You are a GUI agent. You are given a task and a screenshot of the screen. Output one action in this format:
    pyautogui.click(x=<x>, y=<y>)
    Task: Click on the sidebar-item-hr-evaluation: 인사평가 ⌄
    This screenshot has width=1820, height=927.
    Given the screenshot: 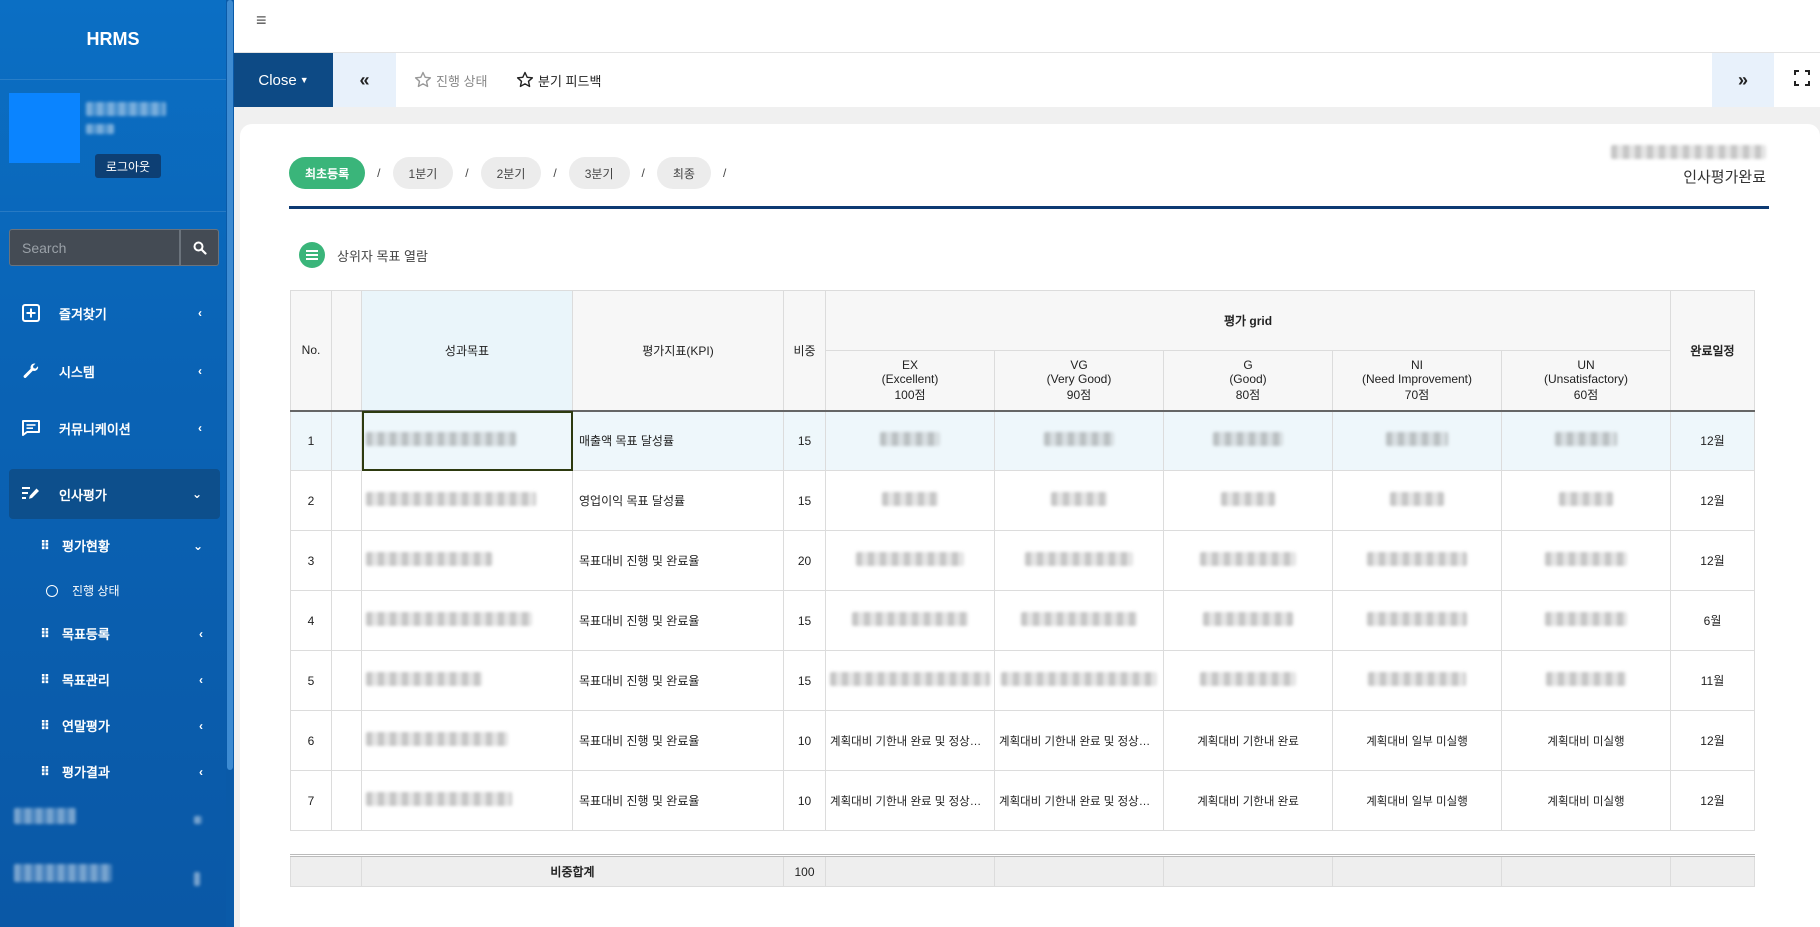 What is the action you would take?
    pyautogui.click(x=114, y=494)
    